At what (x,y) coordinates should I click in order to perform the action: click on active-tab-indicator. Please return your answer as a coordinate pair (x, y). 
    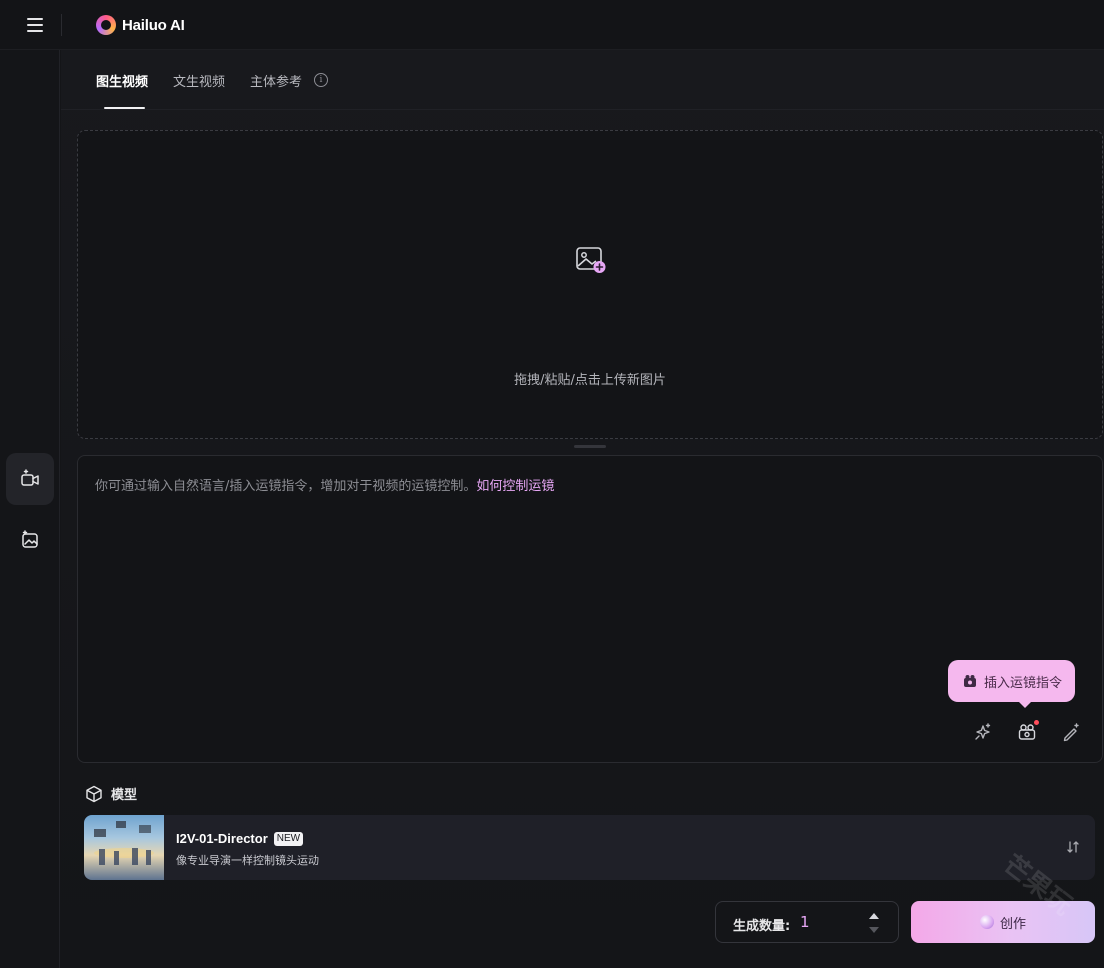
    Looking at the image, I should click on (124, 108).